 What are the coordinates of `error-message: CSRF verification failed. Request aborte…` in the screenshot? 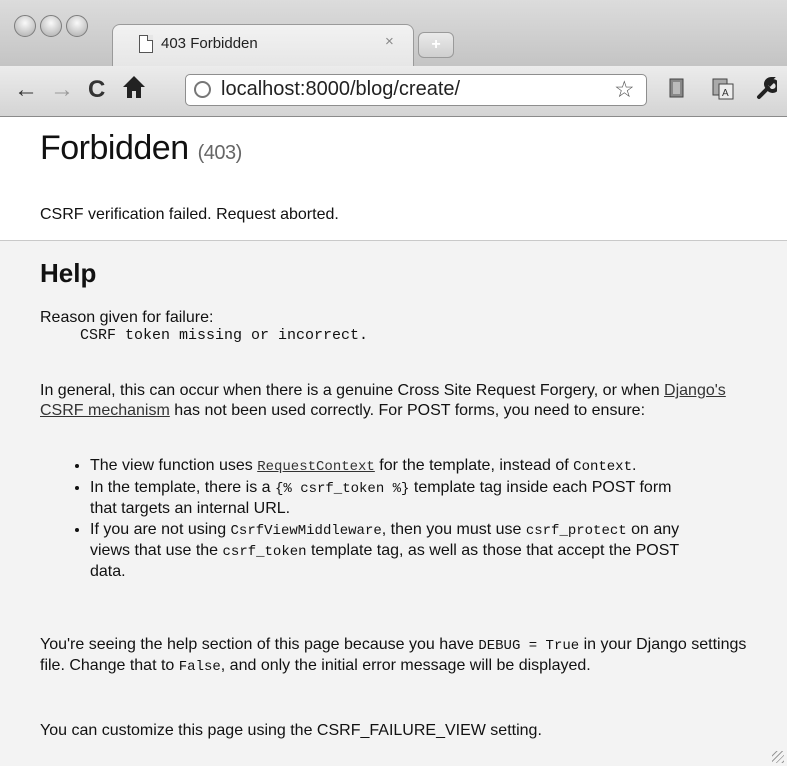 It's located at (189, 214).